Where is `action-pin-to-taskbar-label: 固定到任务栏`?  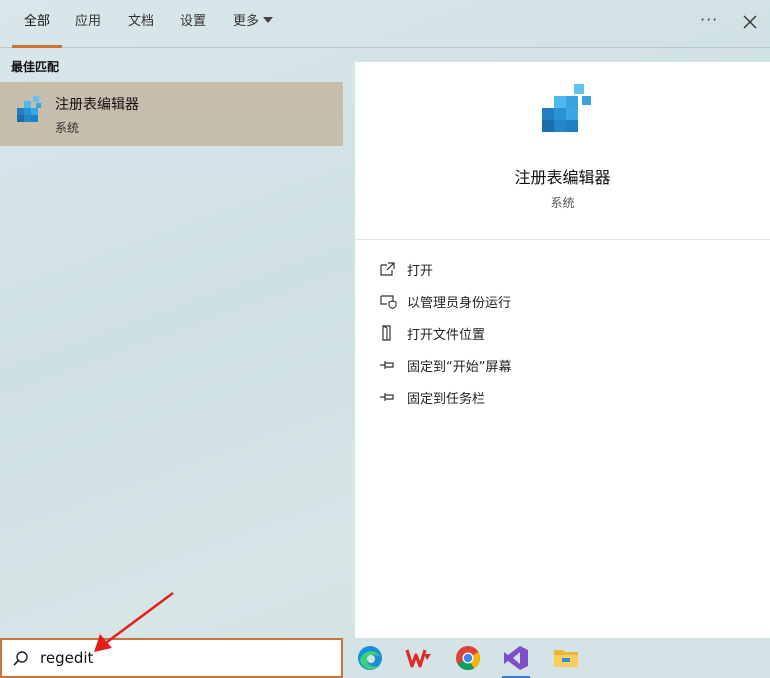 action-pin-to-taskbar-label: 固定到任务栏 is located at coordinates (446, 399).